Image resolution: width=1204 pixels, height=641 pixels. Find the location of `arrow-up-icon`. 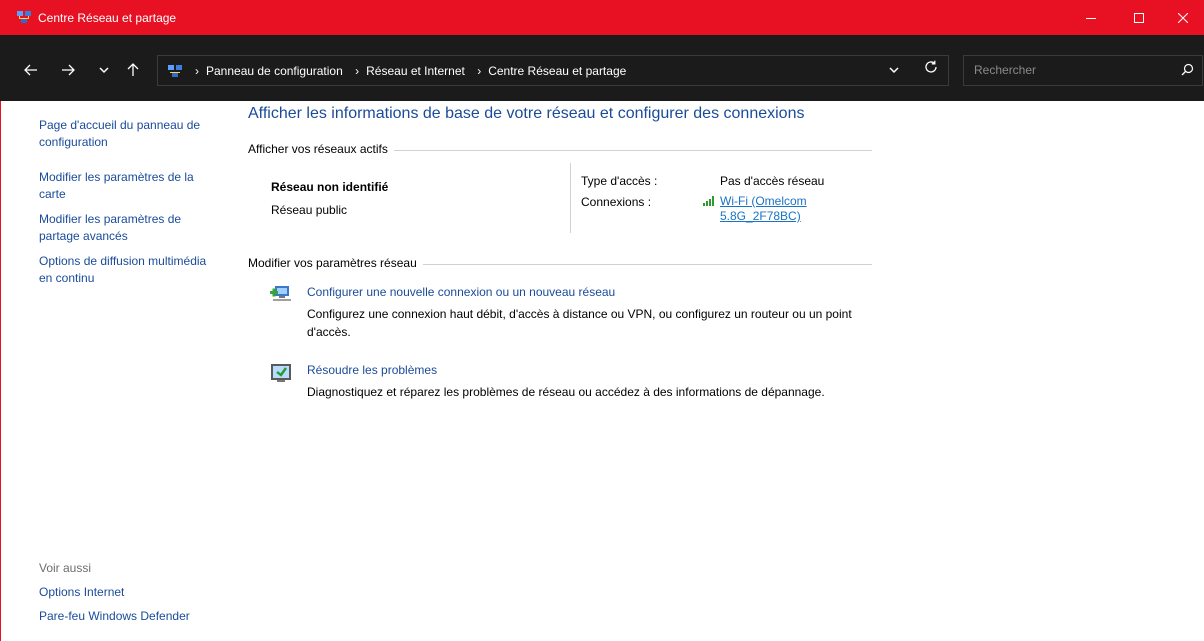

arrow-up-icon is located at coordinates (133, 69).